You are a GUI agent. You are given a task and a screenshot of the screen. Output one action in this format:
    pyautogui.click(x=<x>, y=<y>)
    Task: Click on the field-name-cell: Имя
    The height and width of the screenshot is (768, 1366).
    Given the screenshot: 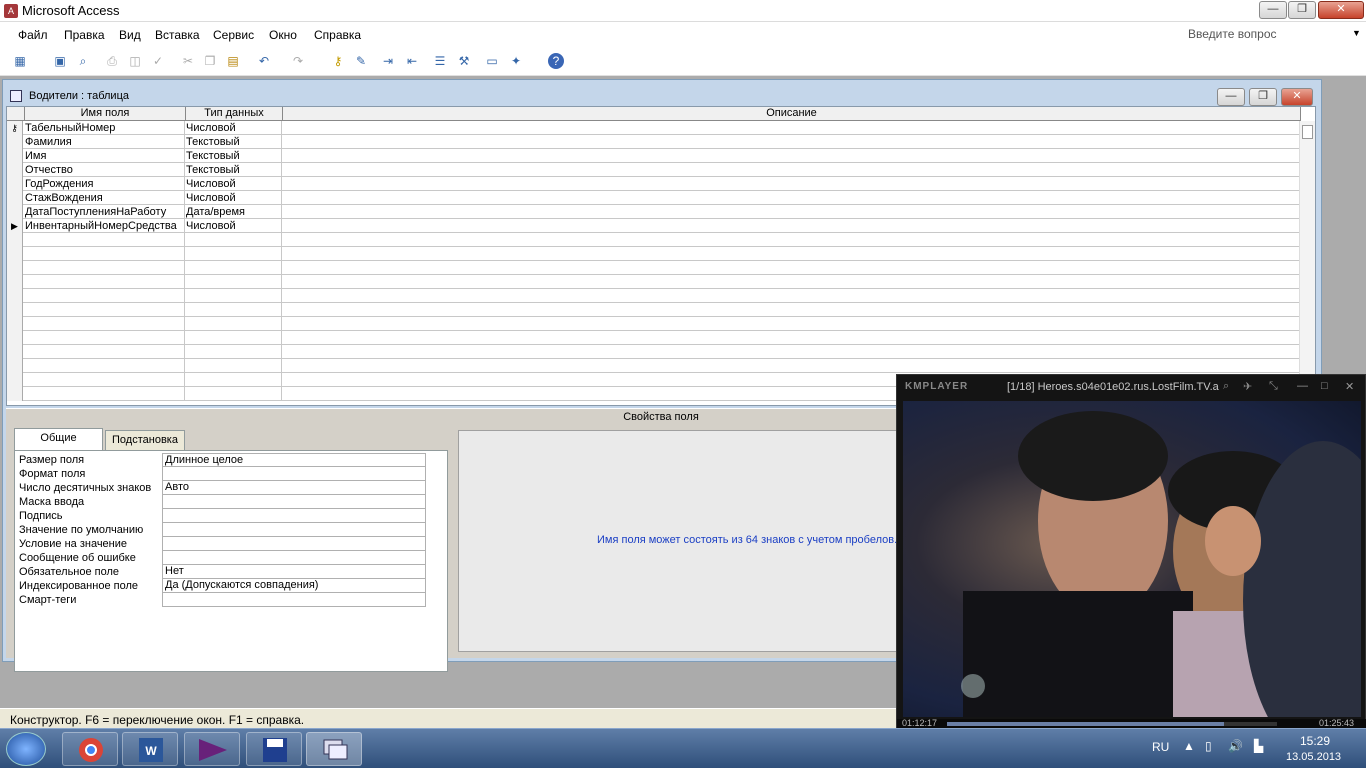 What is the action you would take?
    pyautogui.click(x=105, y=156)
    